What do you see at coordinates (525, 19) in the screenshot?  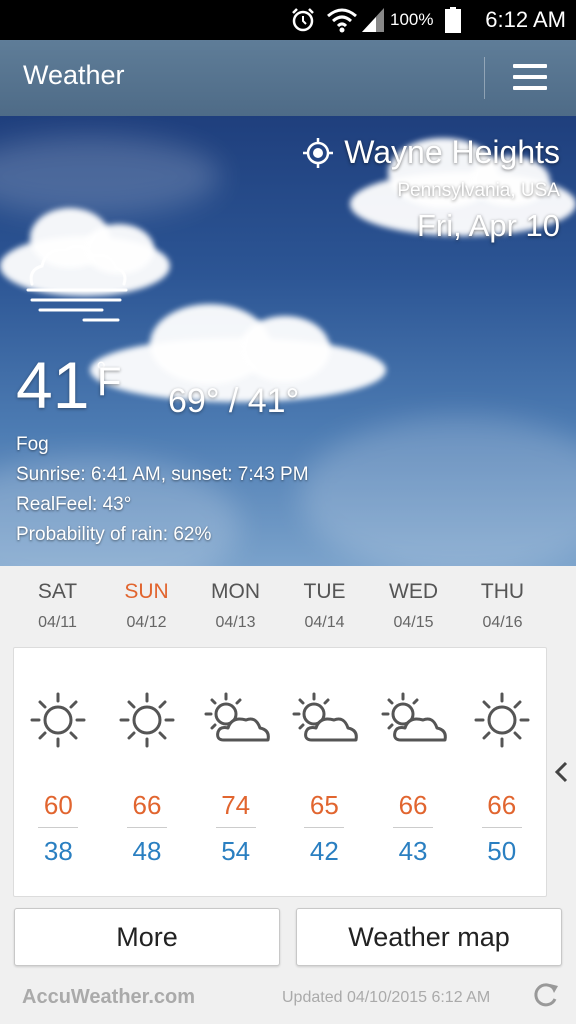 I see `status-time: 6:12 AM` at bounding box center [525, 19].